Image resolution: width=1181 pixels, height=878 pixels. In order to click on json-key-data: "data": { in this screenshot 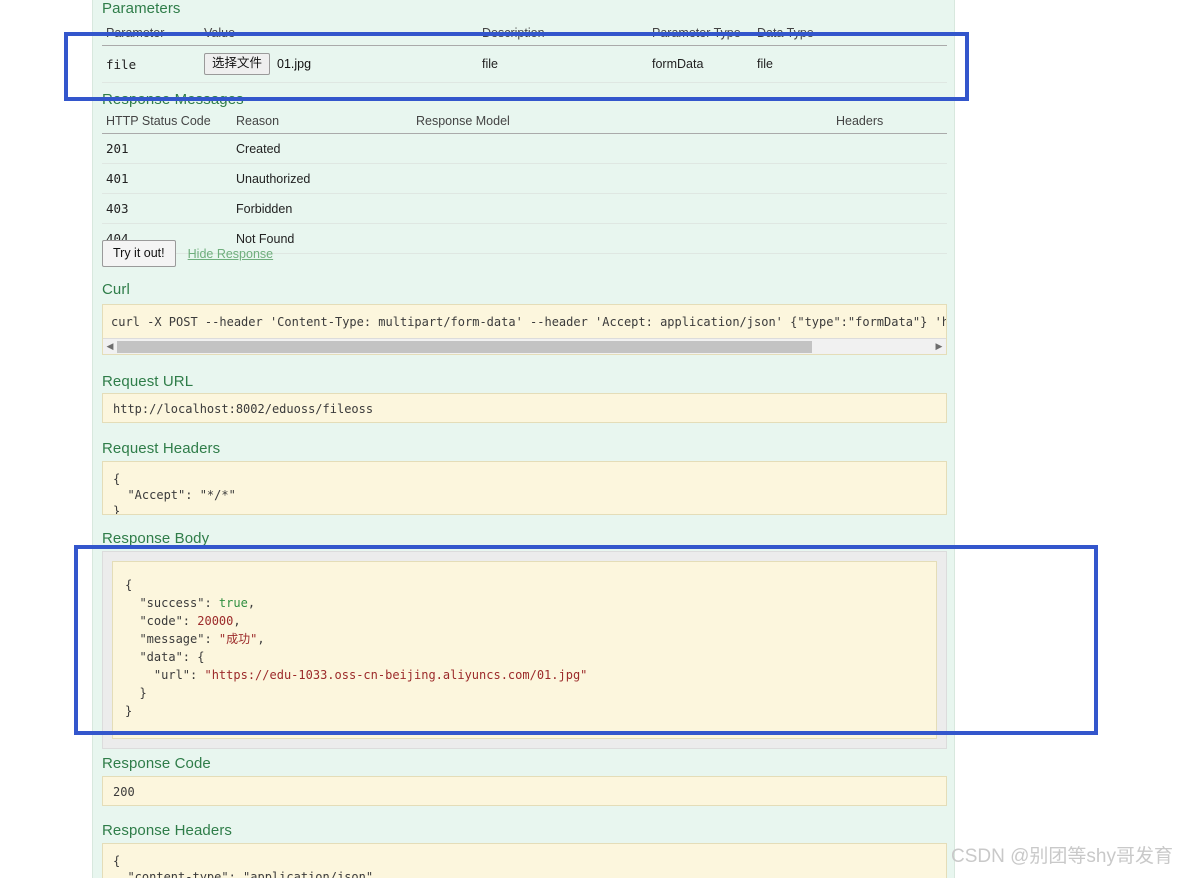, I will do `click(165, 657)`.